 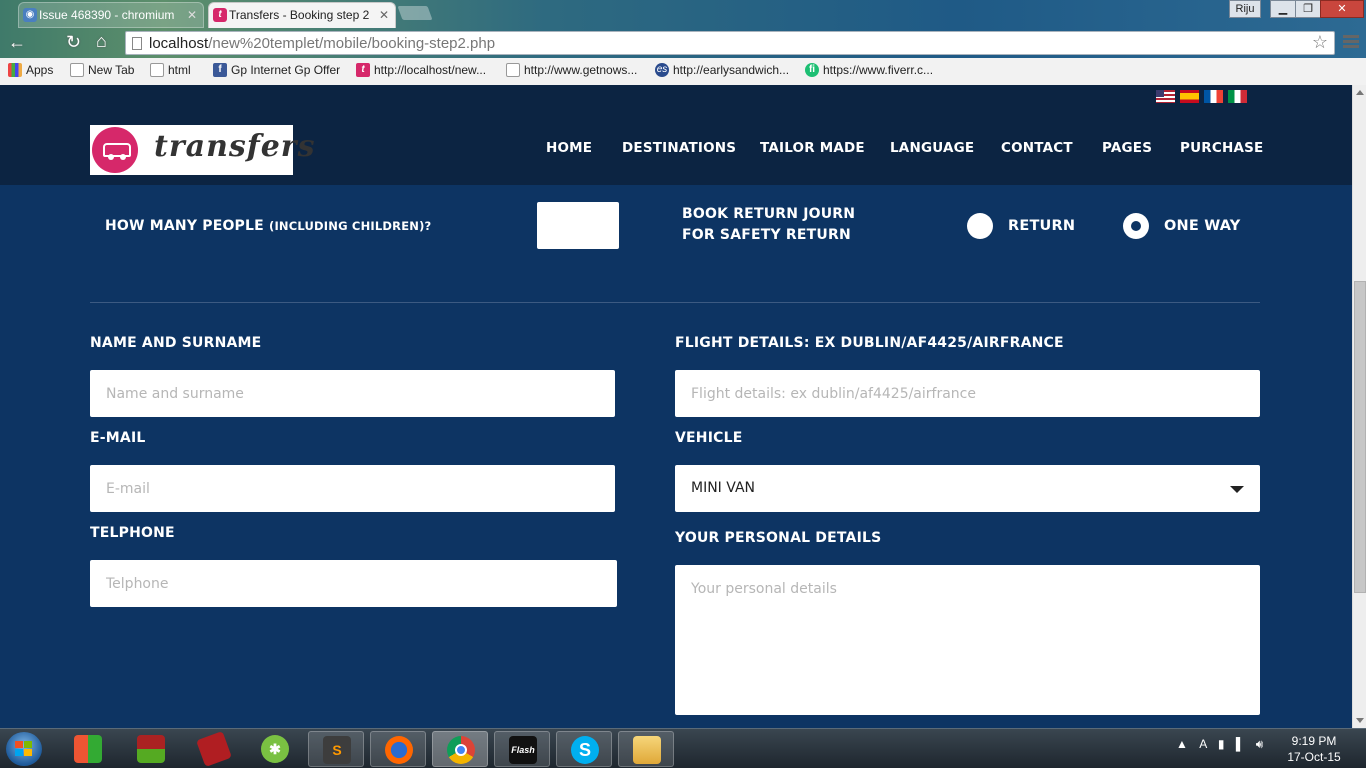 I want to click on scroll-up-icon, so click(x=1360, y=92).